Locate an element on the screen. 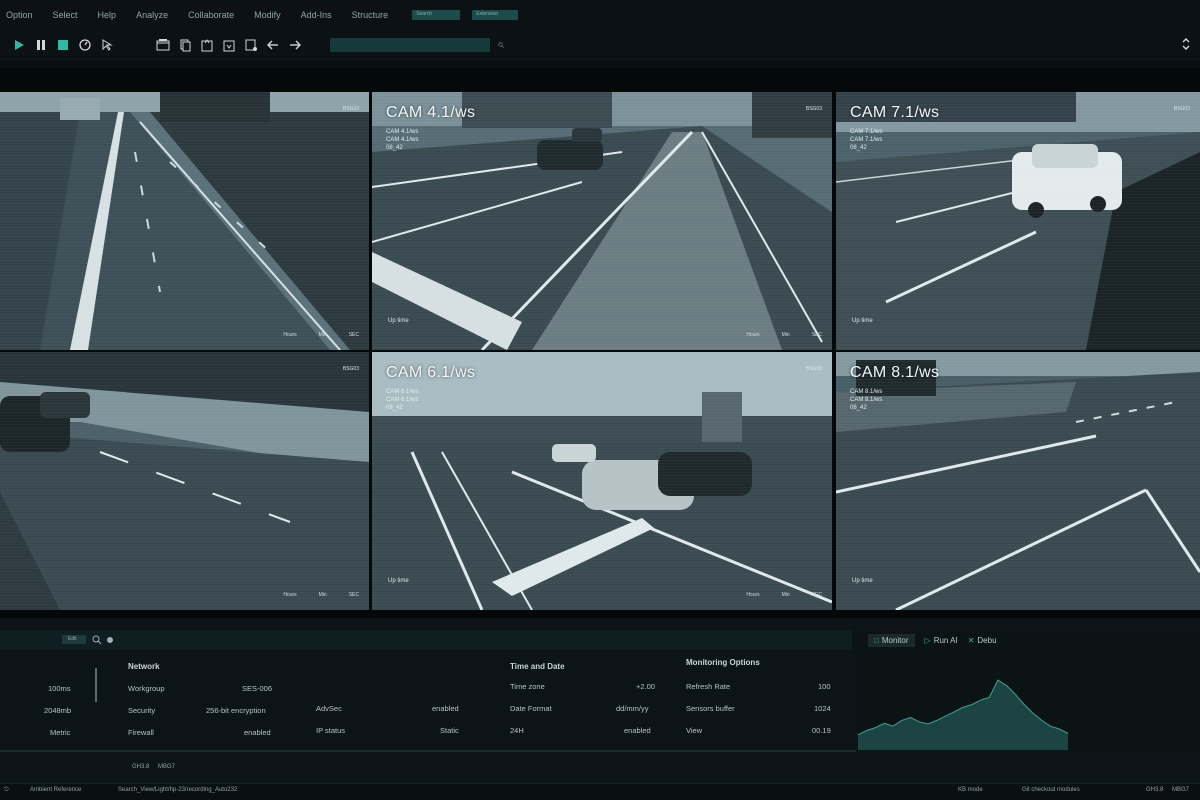 Image resolution: width=1200 pixels, height=800 pixels. network-value: SES-006 is located at coordinates (257, 688).